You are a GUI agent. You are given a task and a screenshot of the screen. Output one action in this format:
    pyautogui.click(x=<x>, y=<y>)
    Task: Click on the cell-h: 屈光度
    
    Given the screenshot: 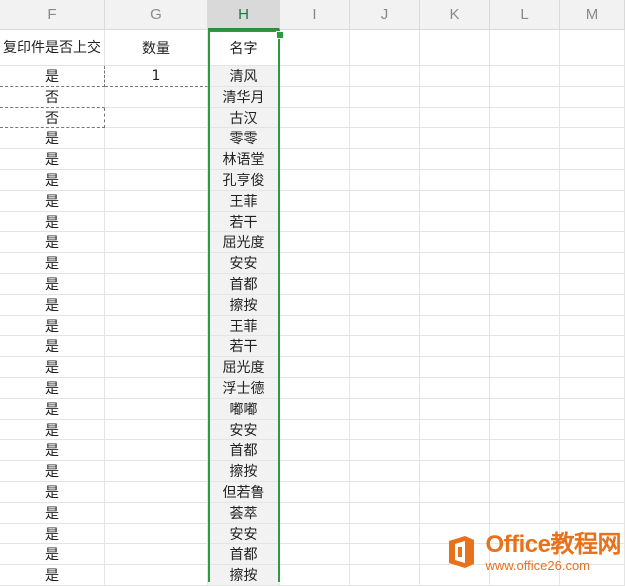 What is the action you would take?
    pyautogui.click(x=244, y=242)
    